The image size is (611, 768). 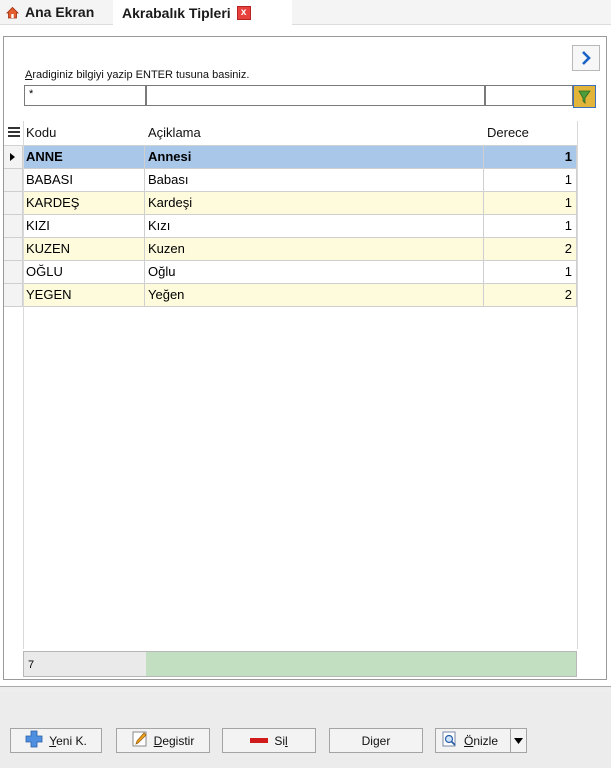 I want to click on table-row: KIZI Kızı 1, so click(x=290, y=226).